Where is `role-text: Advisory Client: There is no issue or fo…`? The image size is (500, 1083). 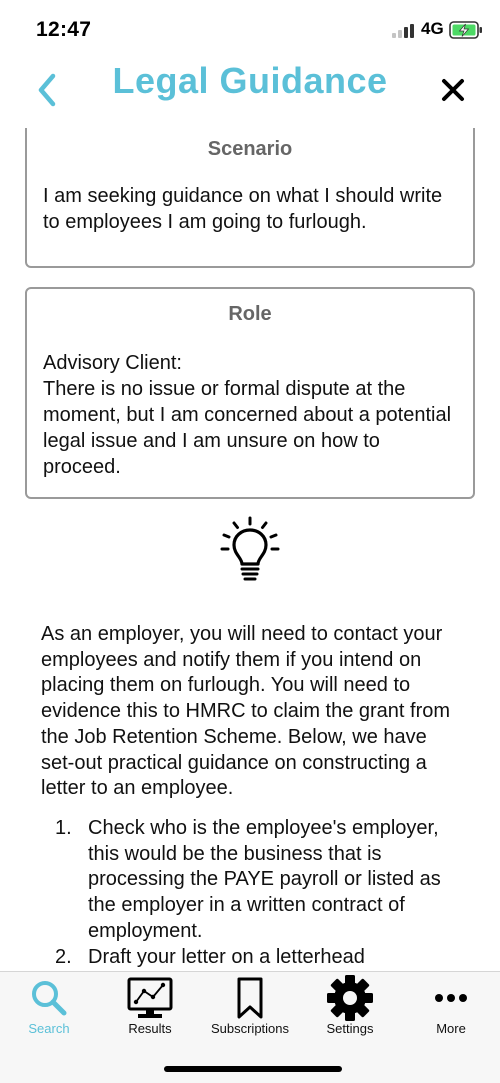
role-text: Advisory Client: There is no issue or fo… is located at coordinates (250, 415).